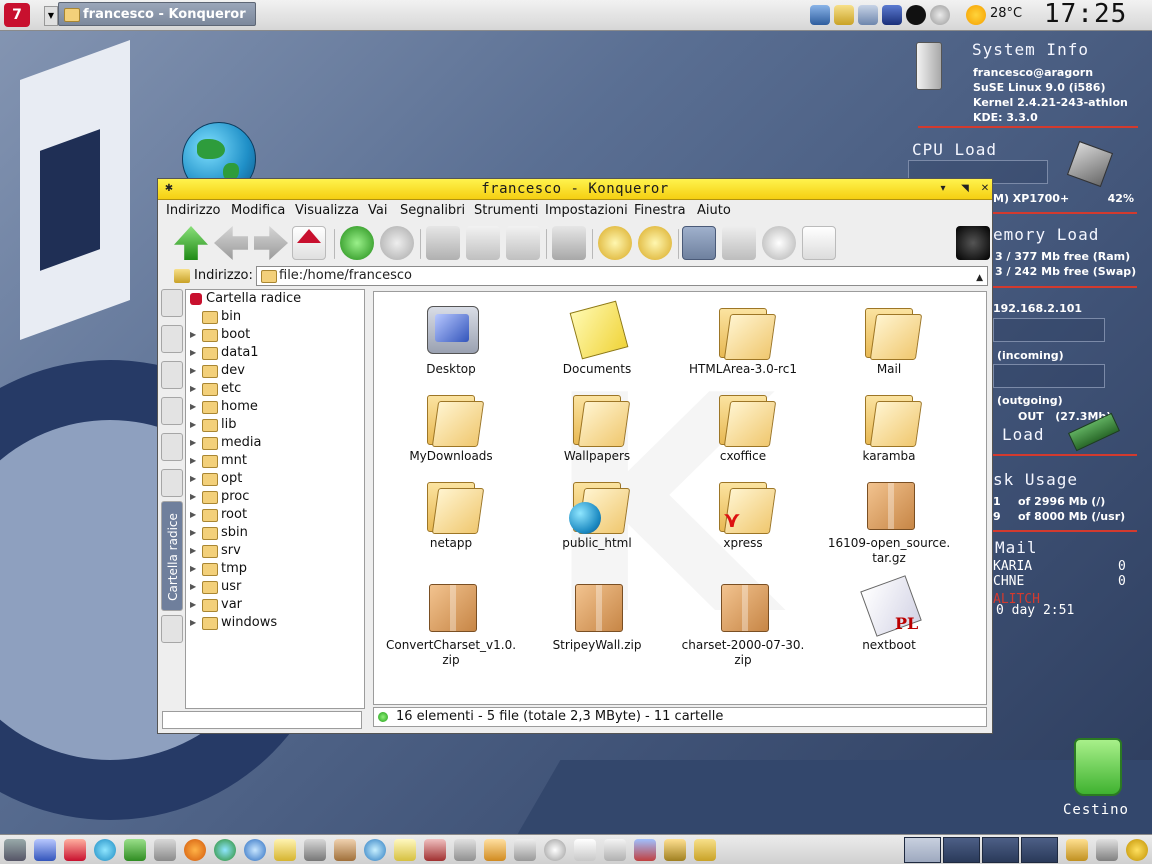  Describe the element at coordinates (225, 850) in the screenshot. I see `browser-icon` at that location.